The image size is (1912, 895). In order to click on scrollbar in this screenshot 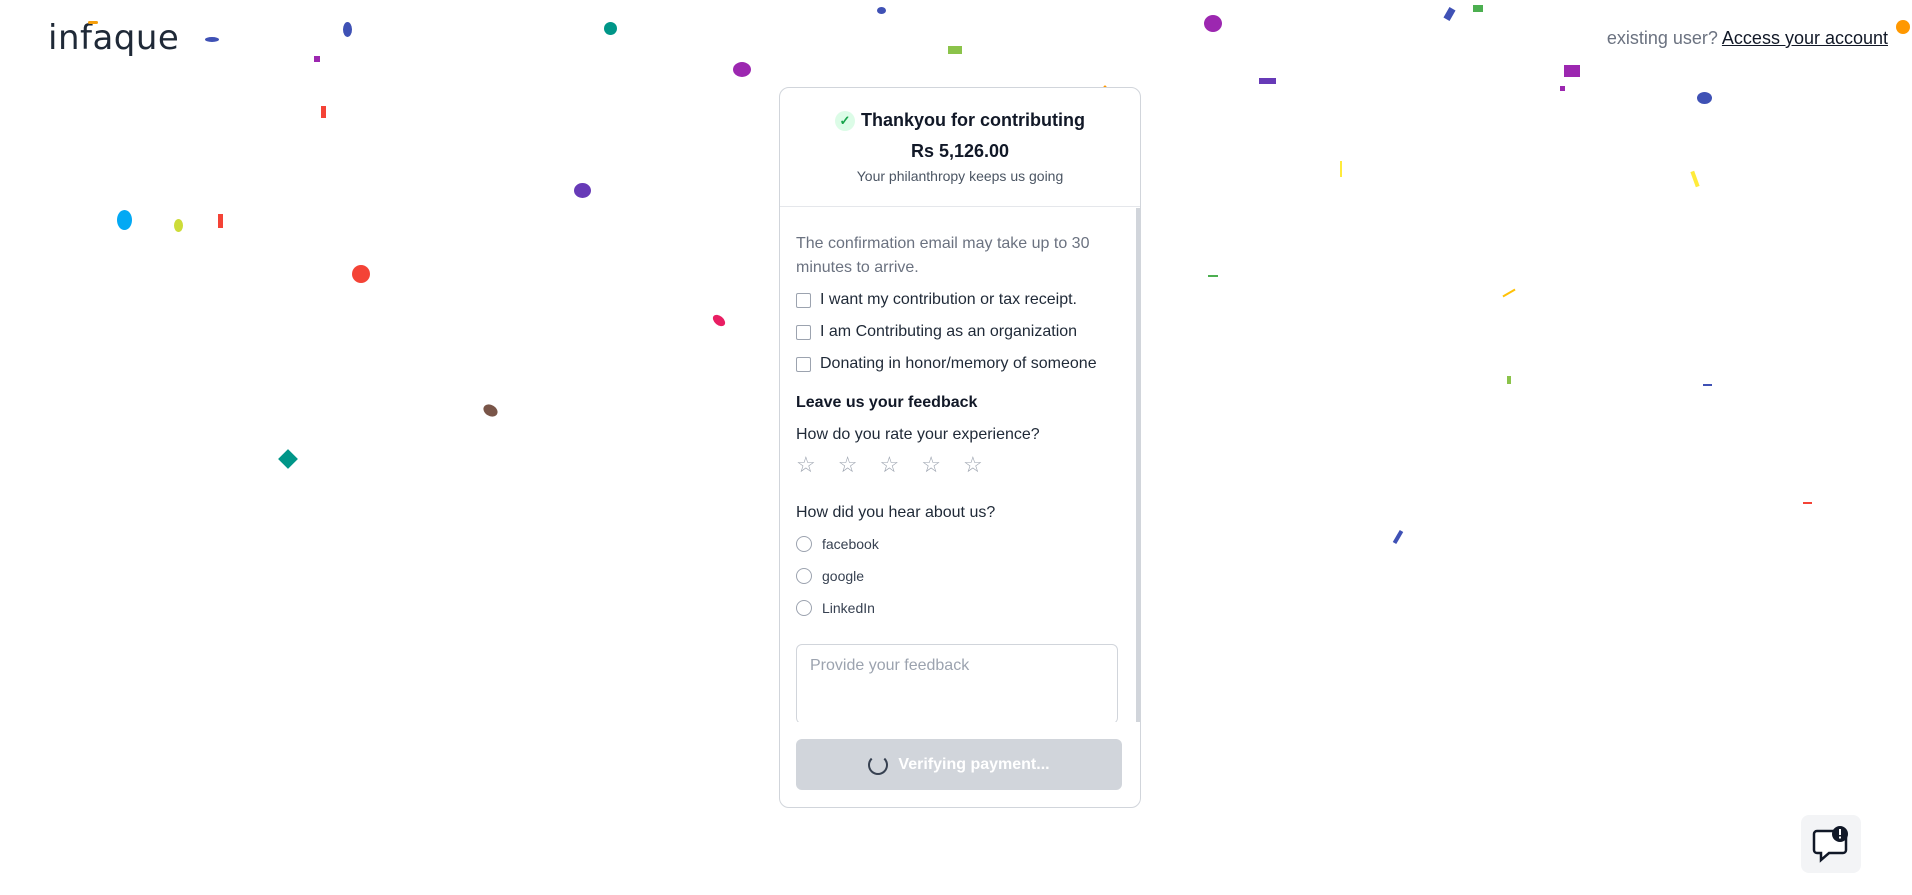, I will do `click(1138, 465)`.